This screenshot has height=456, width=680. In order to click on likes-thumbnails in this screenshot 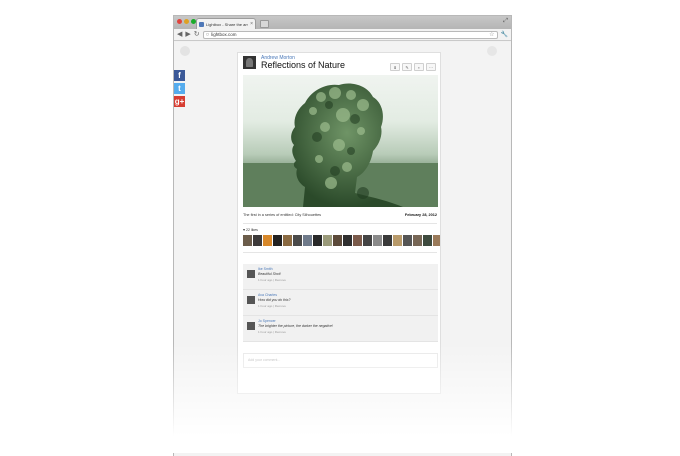, I will do `click(341, 240)`.